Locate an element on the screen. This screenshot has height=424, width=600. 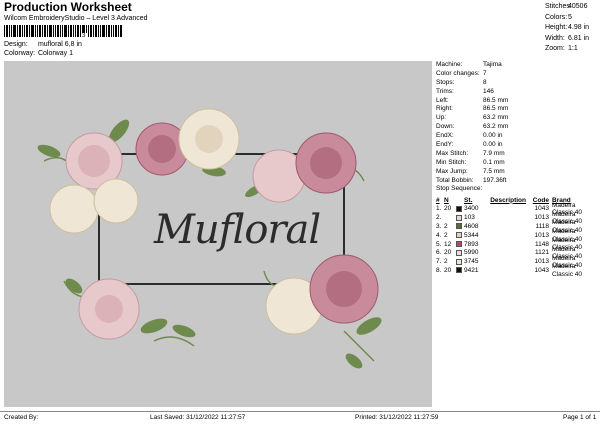
row-number: 4. is located at coordinates (439, 235).